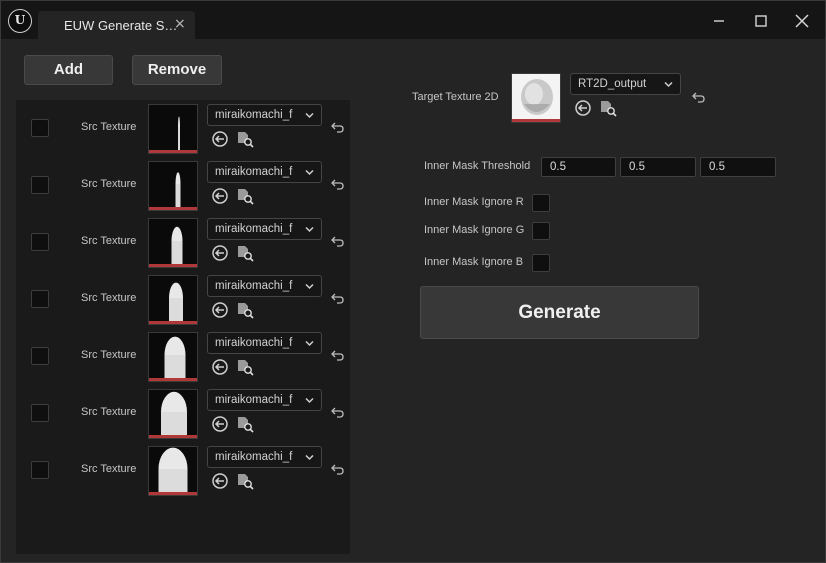  What do you see at coordinates (455, 97) in the screenshot?
I see `target-texture-label: Target Texture 2D` at bounding box center [455, 97].